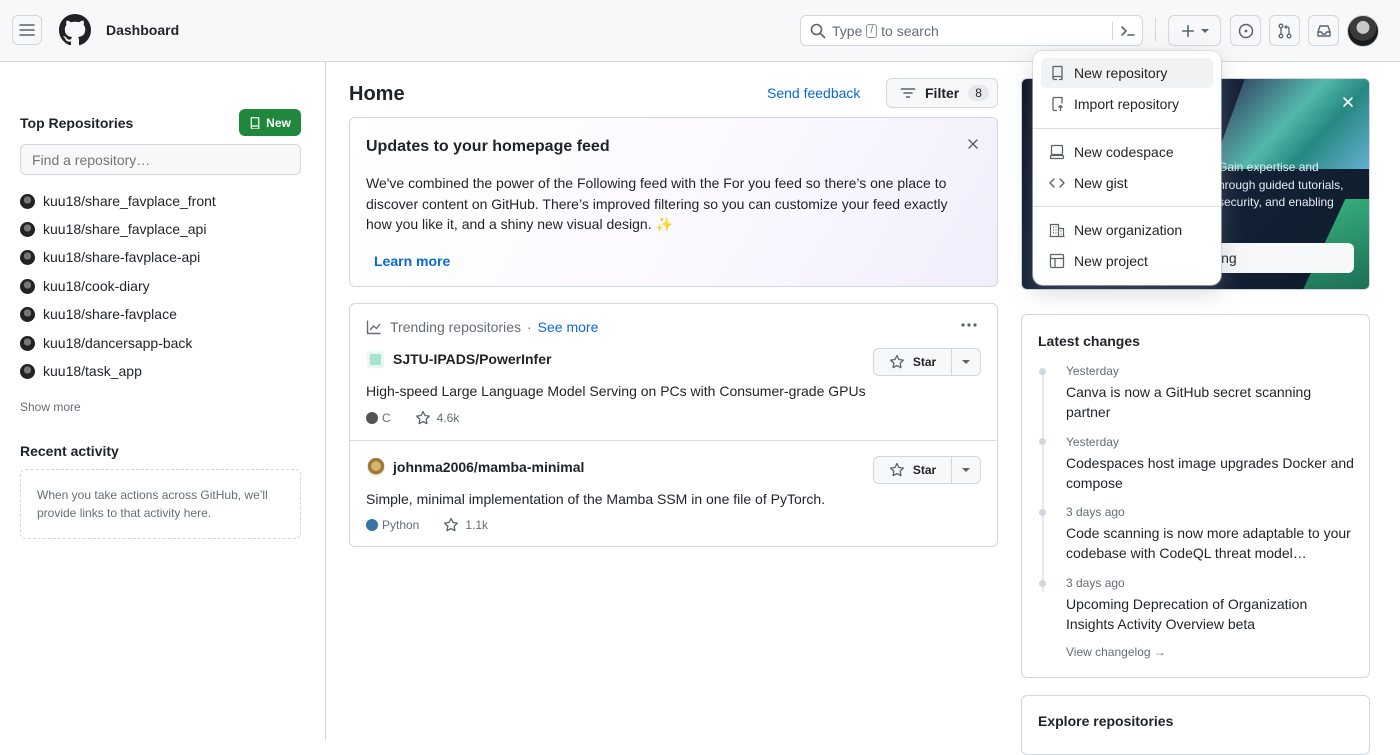 The height and width of the screenshot is (755, 1400). What do you see at coordinates (910, 31) in the screenshot?
I see `search-placeholder-suffix: to search` at bounding box center [910, 31].